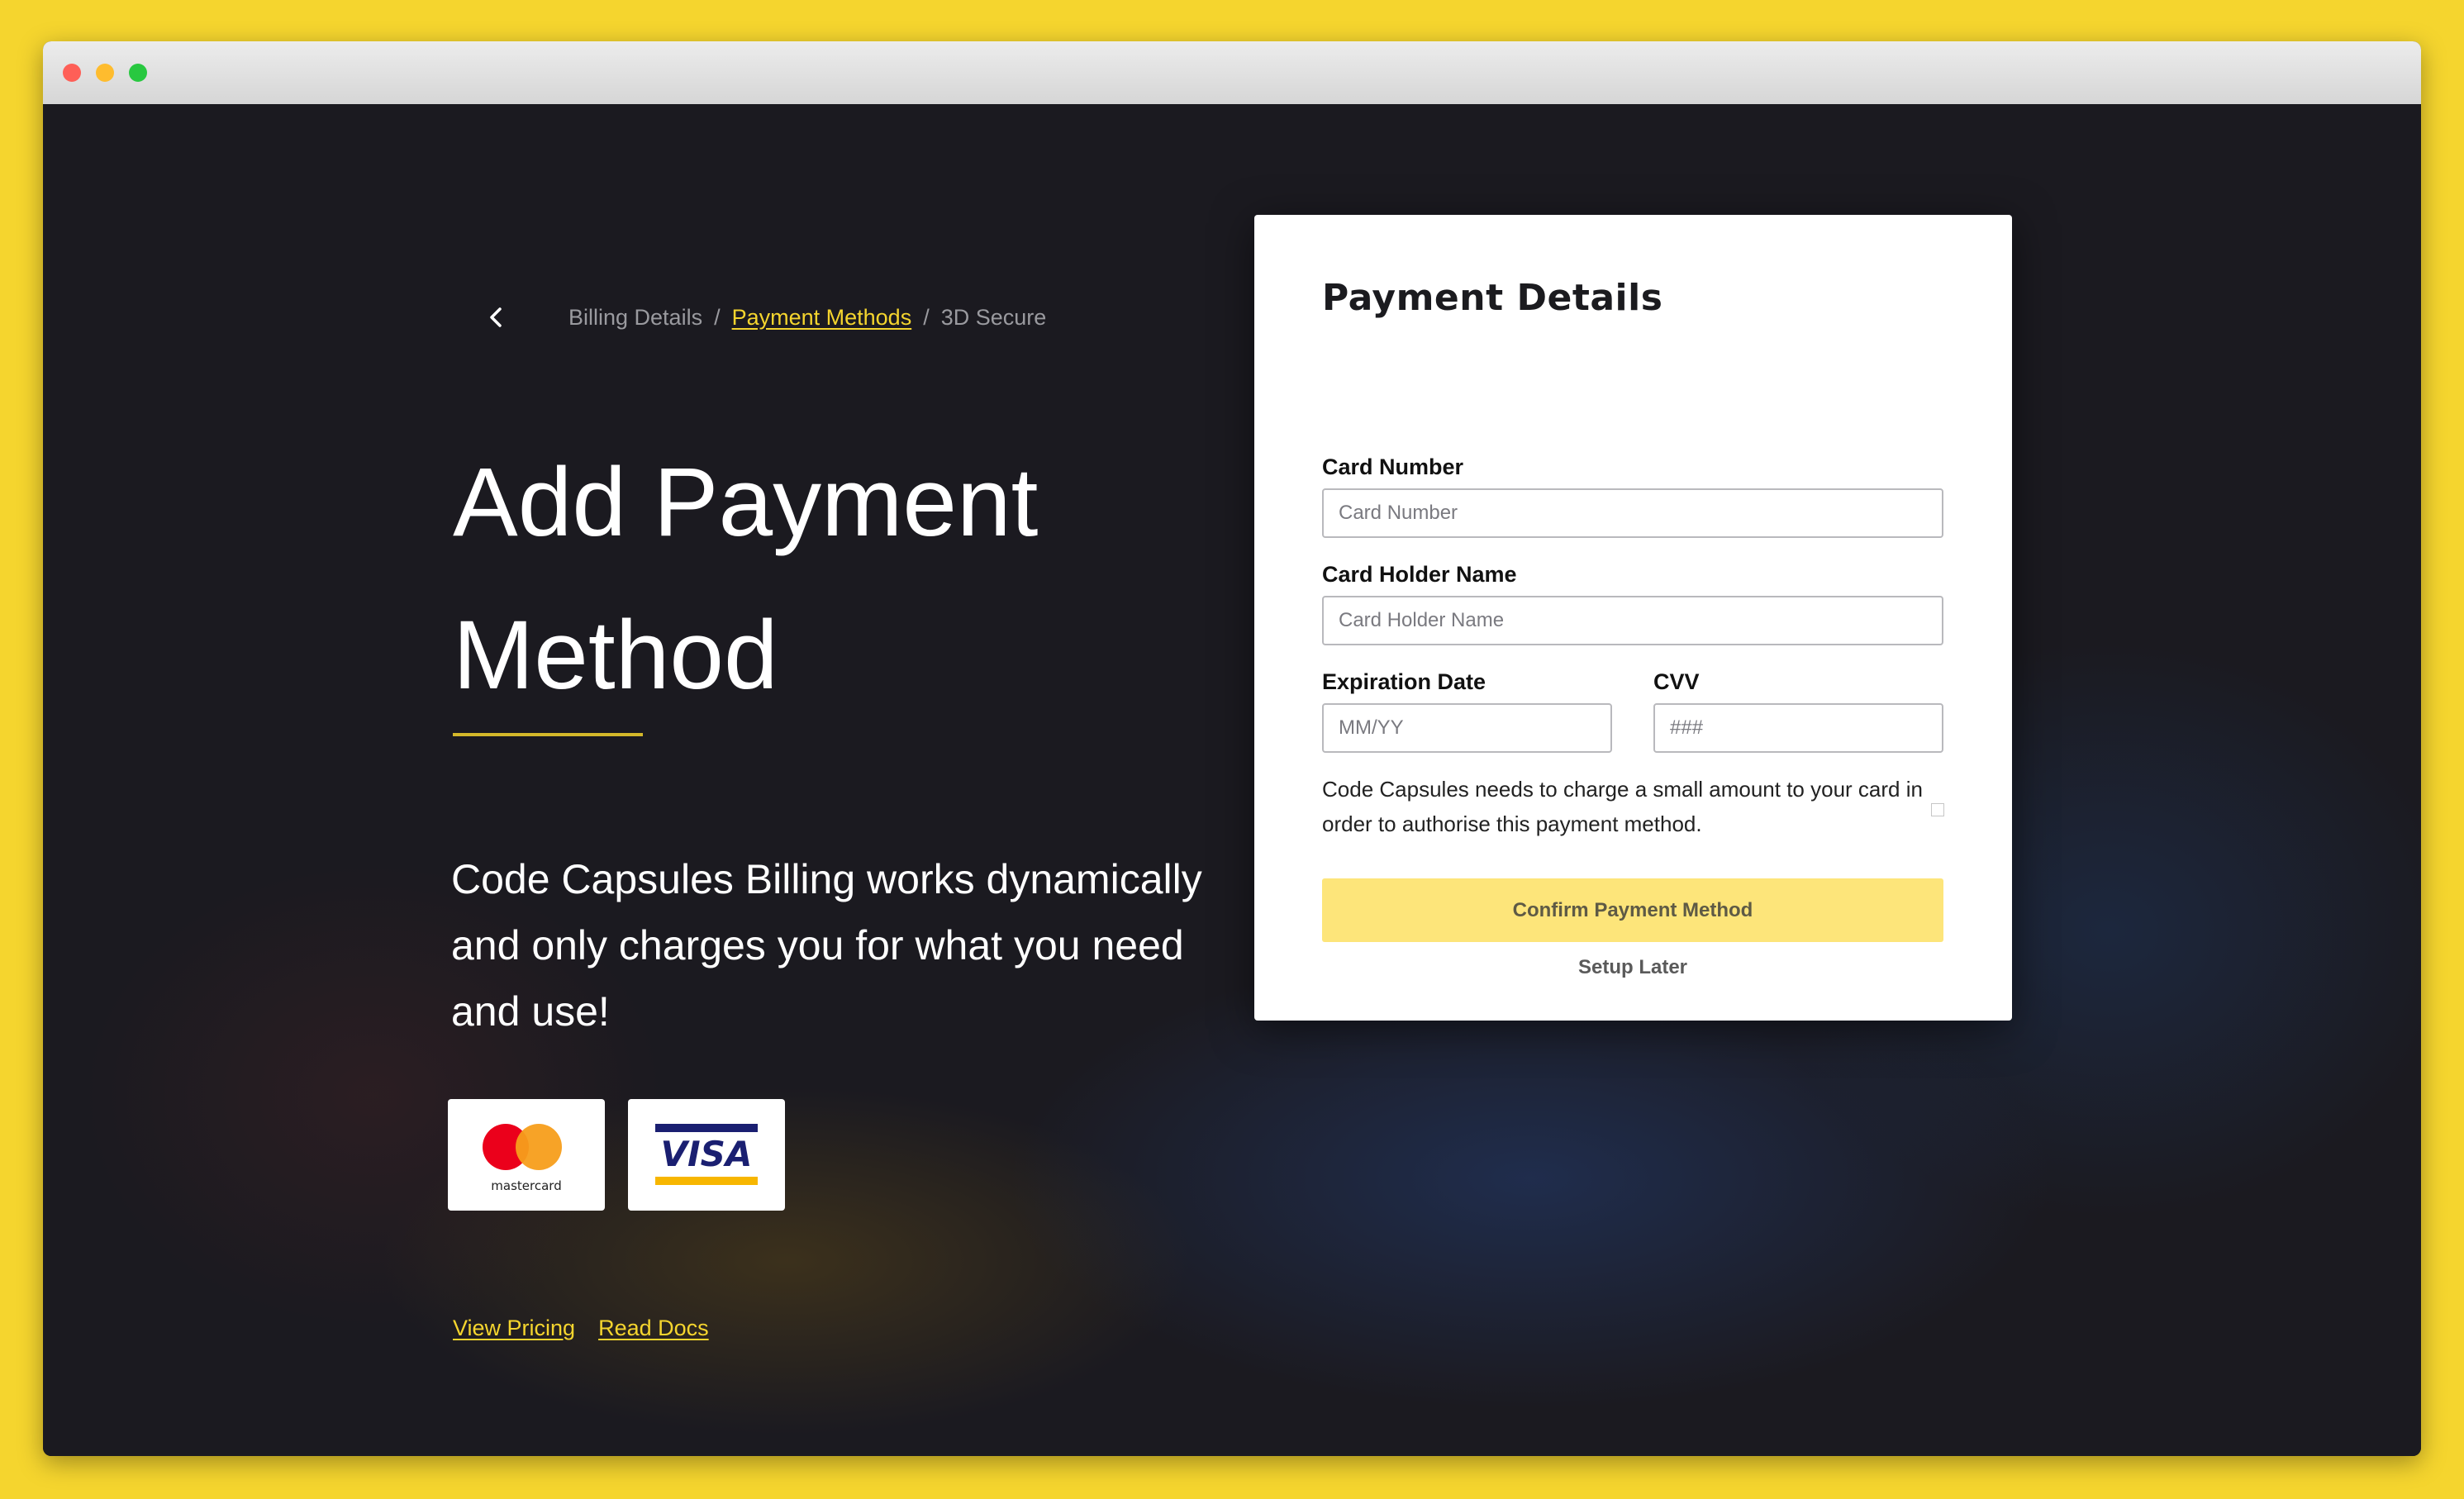 Image resolution: width=2464 pixels, height=1499 pixels. What do you see at coordinates (706, 1128) in the screenshot?
I see `visa-blue-band` at bounding box center [706, 1128].